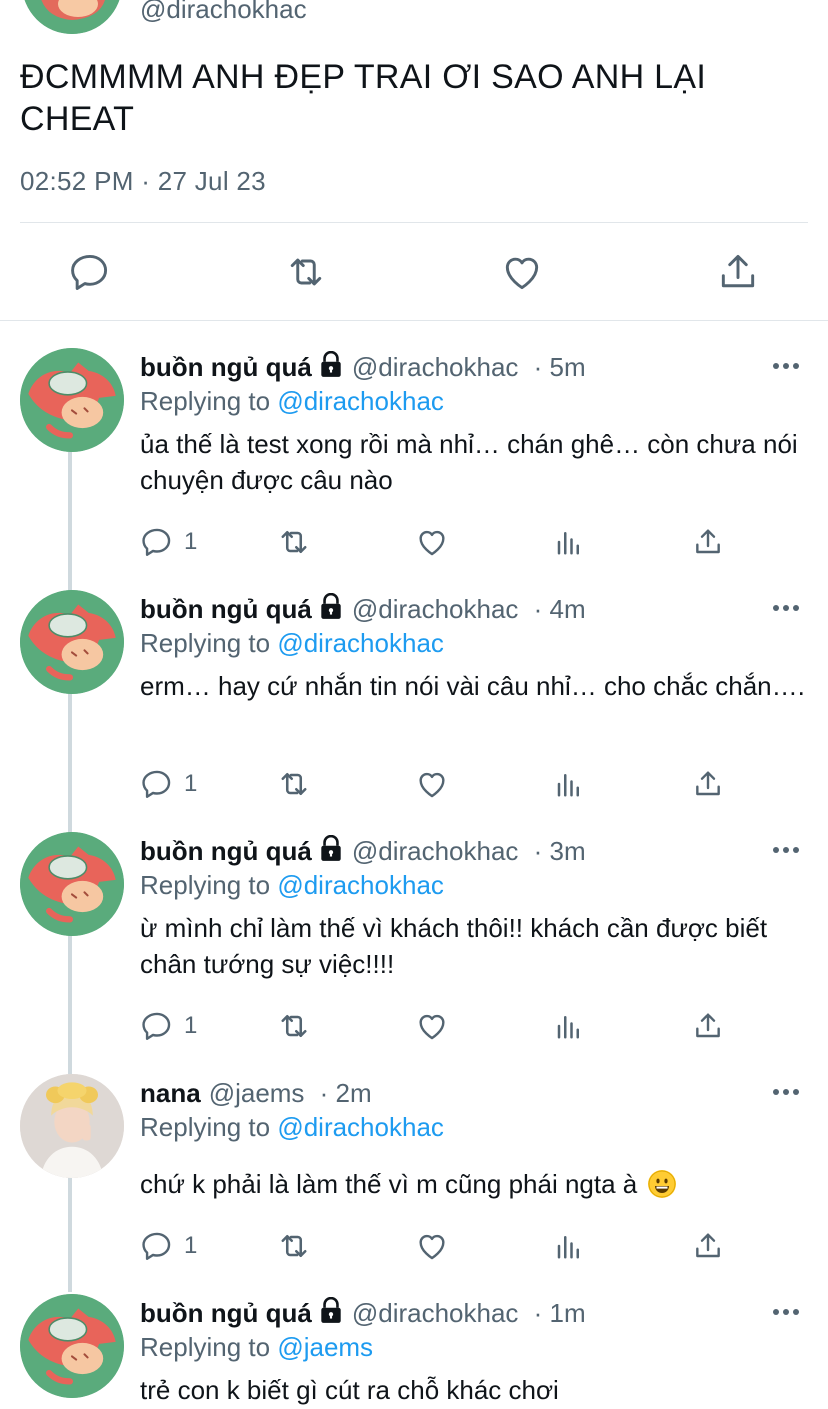 This screenshot has height=1409, width=828. Describe the element at coordinates (345, 1093) in the screenshot. I see `relative-time: · 2m` at that location.